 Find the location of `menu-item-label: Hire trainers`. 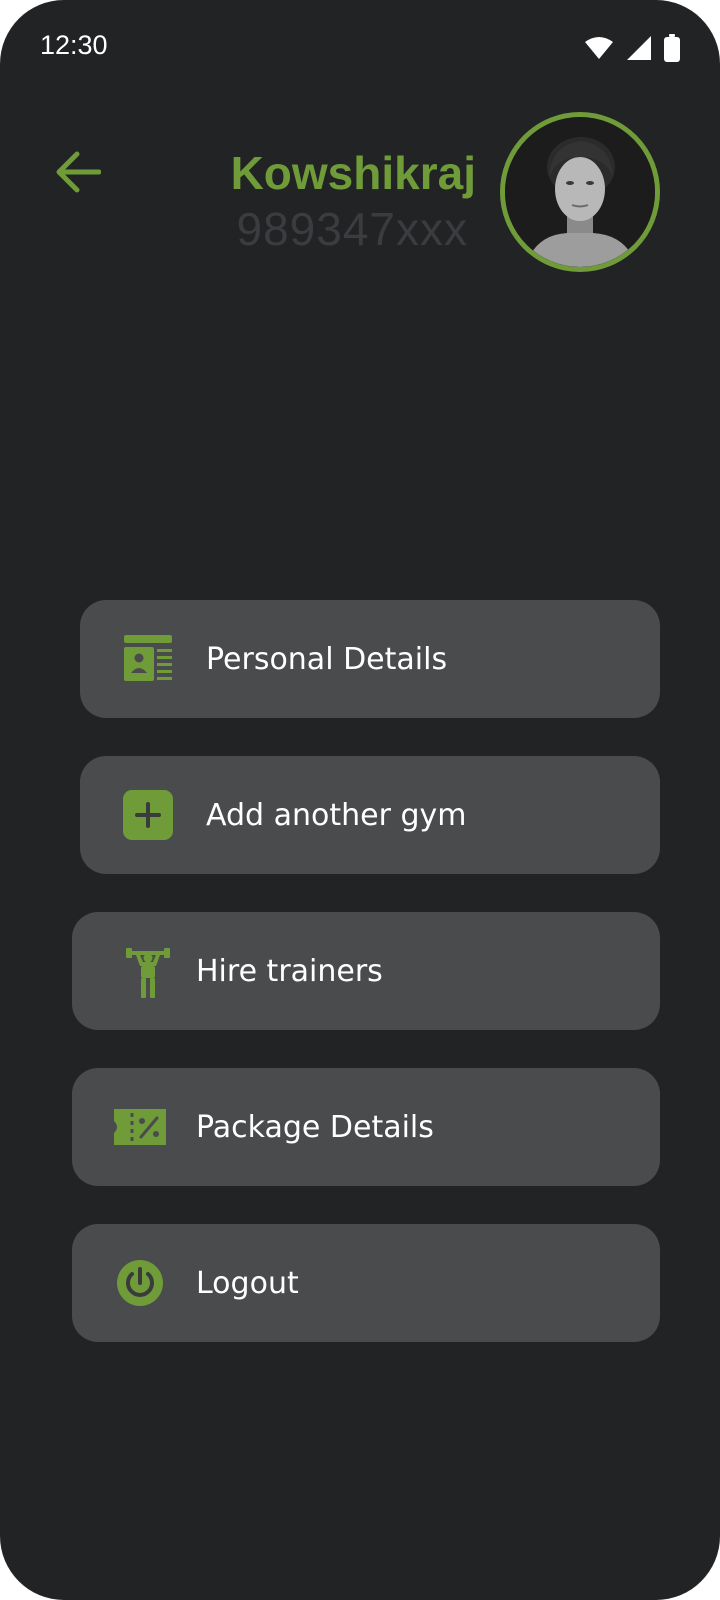

menu-item-label: Hire trainers is located at coordinates (289, 971).